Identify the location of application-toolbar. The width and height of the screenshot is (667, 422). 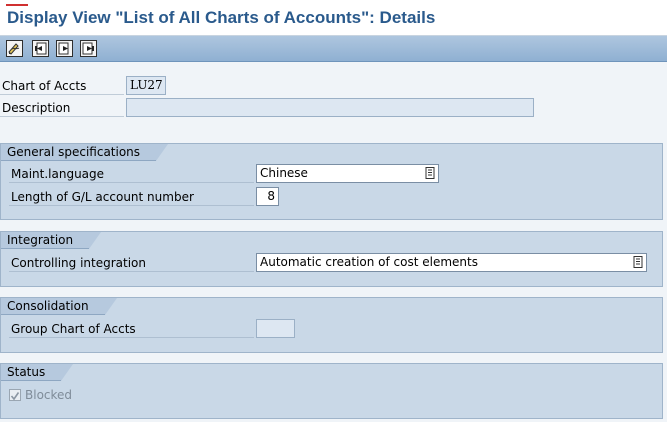
(333, 49).